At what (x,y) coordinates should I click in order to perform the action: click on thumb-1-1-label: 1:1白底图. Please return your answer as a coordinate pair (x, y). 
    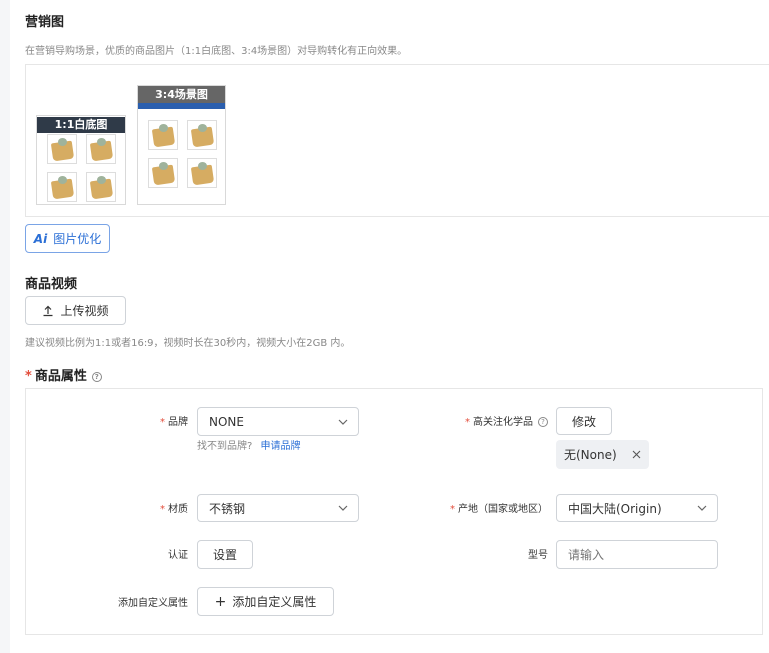
    Looking at the image, I should click on (81, 125).